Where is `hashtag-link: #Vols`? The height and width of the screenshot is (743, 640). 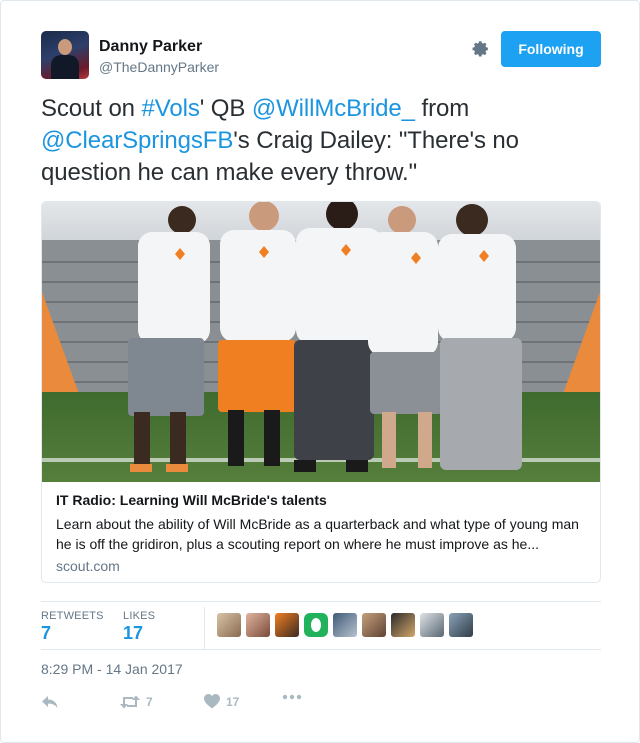
hashtag-link: #Vols is located at coordinates (171, 108).